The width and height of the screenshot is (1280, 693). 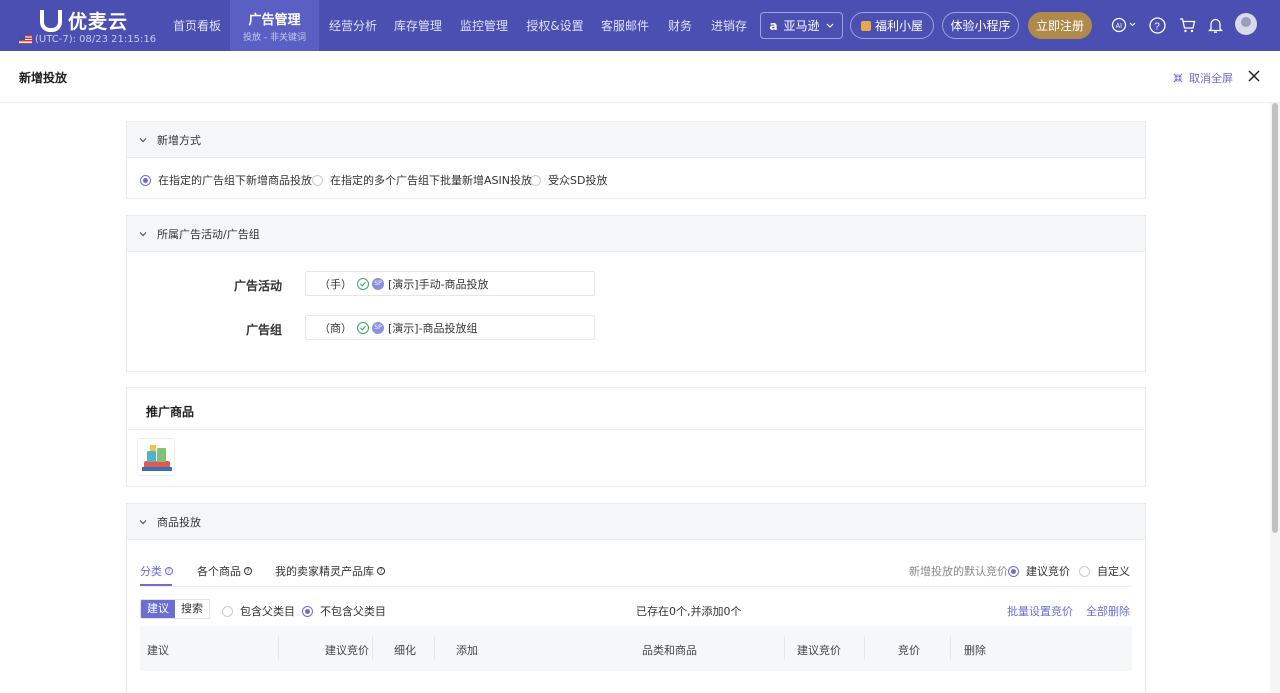 I want to click on app-logo: 优麦云, so click(x=84, y=20).